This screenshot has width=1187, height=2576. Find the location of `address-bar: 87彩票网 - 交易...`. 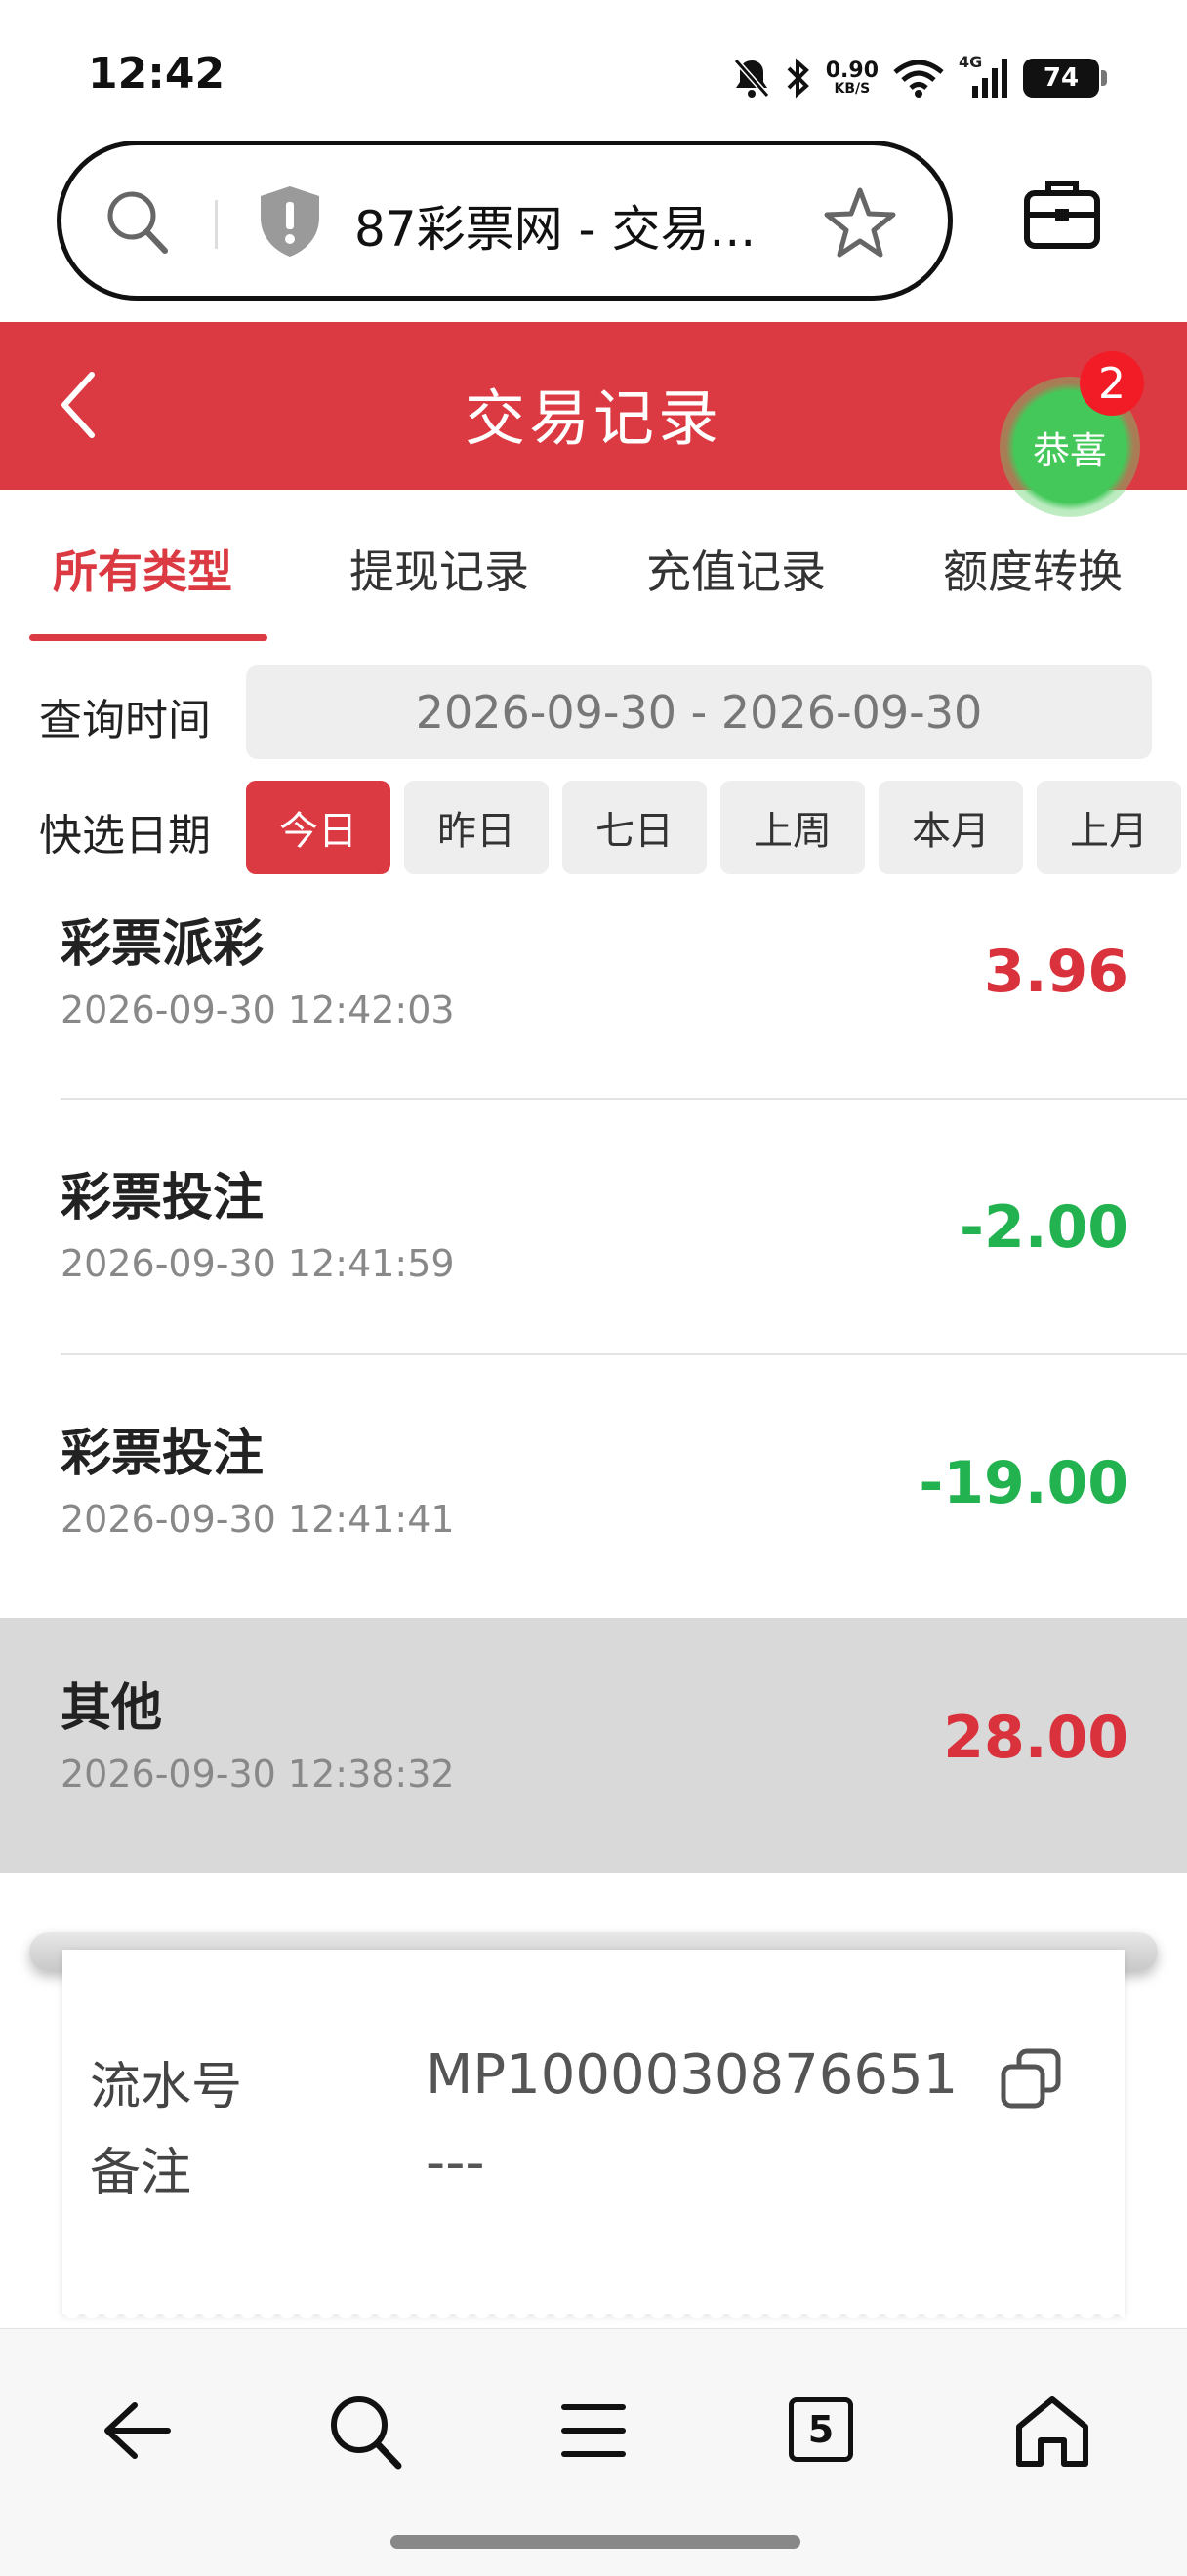

address-bar: 87彩票网 - 交易... is located at coordinates (505, 221).